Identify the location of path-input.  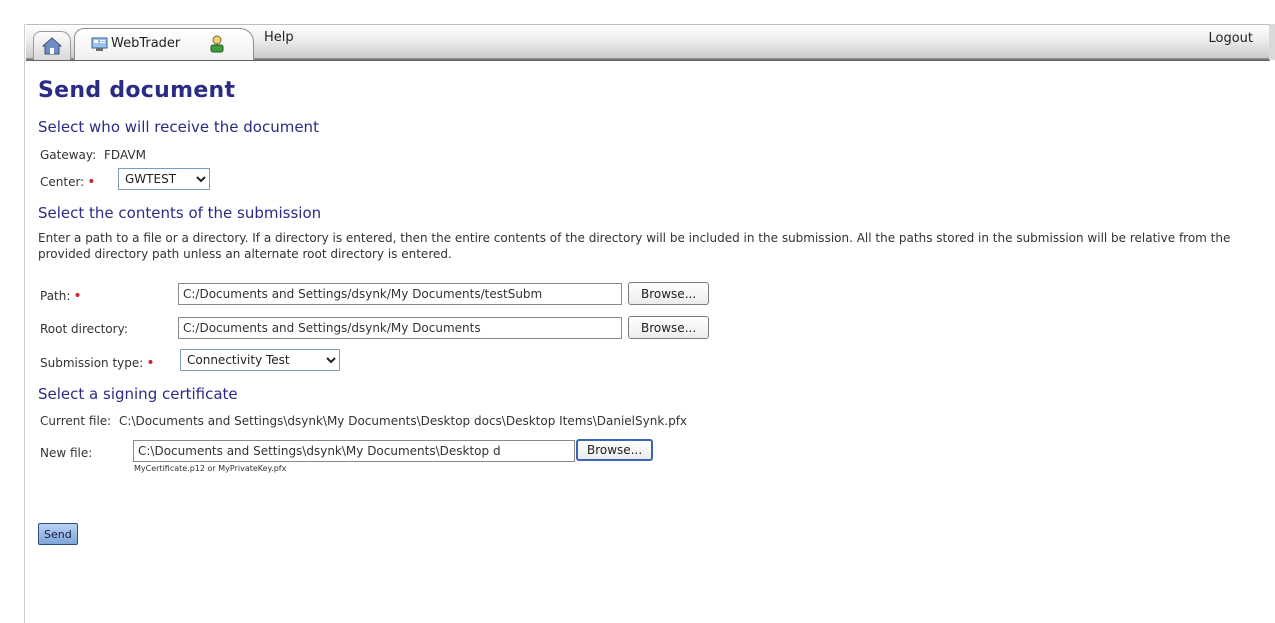
(400, 294).